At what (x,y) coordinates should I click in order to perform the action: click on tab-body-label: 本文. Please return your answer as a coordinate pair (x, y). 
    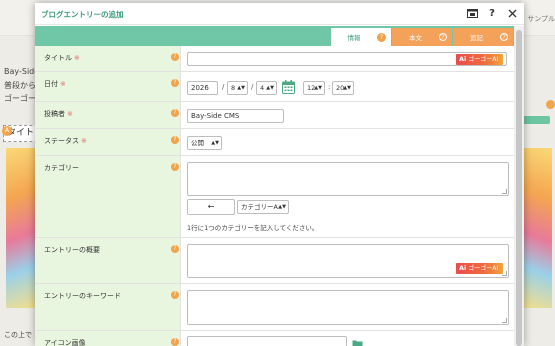
    Looking at the image, I should click on (415, 38).